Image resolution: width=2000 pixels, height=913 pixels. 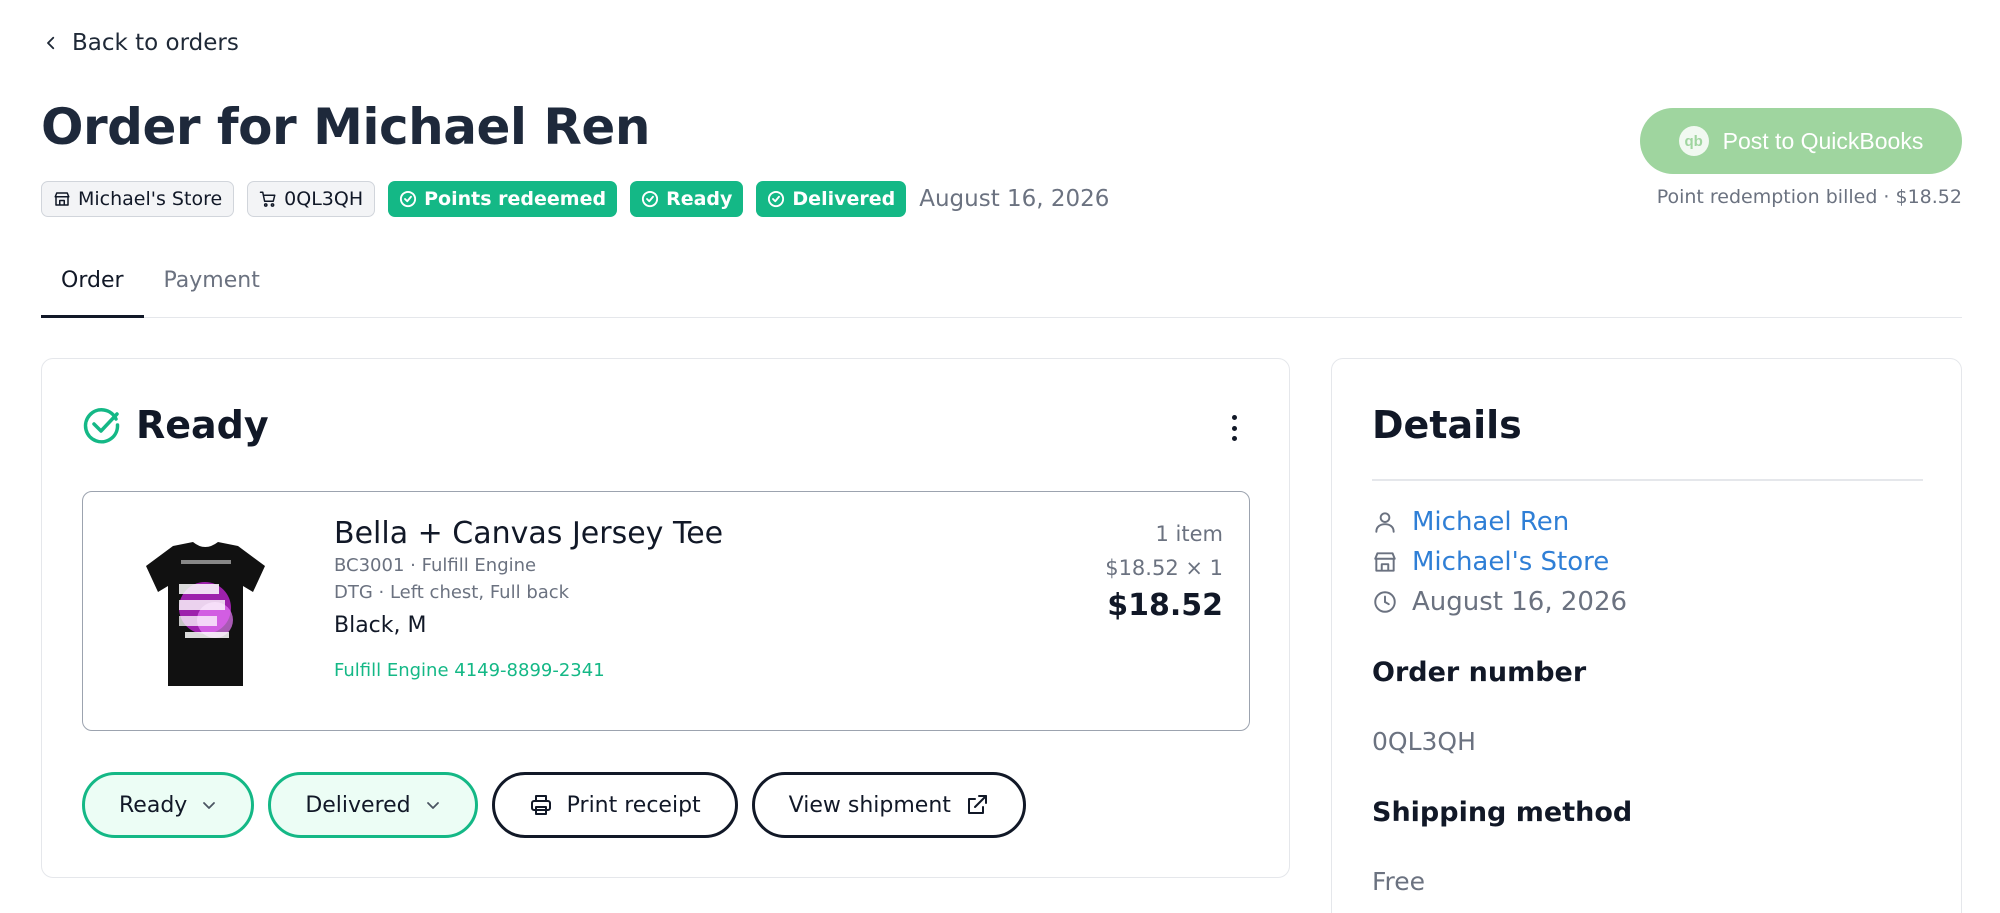 I want to click on ready-badge: Ready, so click(x=687, y=199).